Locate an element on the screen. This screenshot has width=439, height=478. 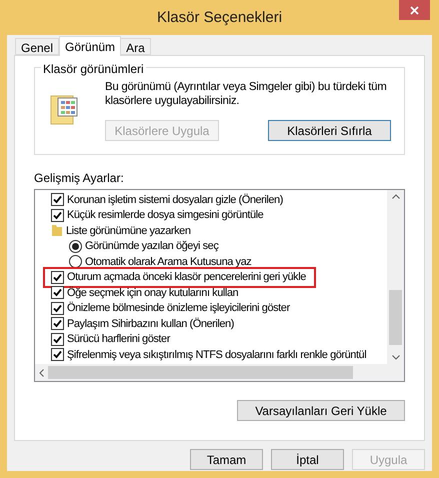
folder-icon is located at coordinates (57, 231).